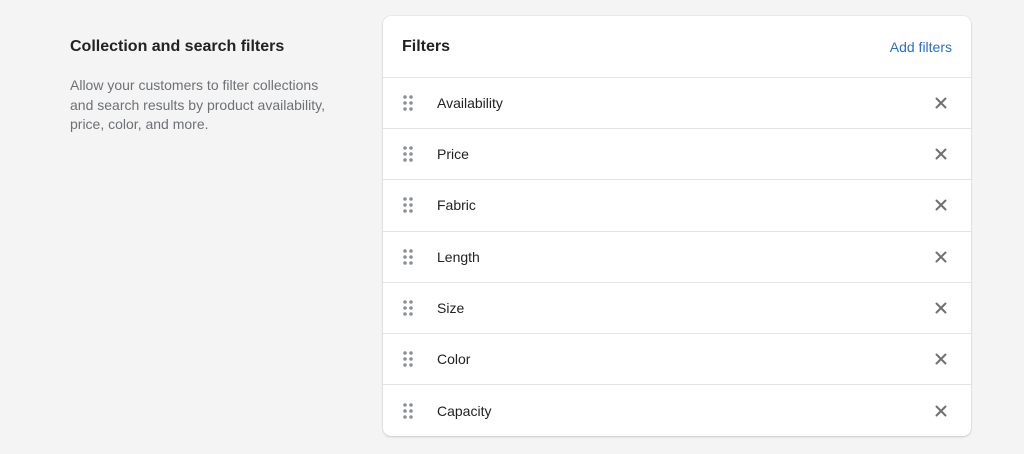 The image size is (1024, 454). What do you see at coordinates (177, 46) in the screenshot?
I see `section-title: Collection and search filters` at bounding box center [177, 46].